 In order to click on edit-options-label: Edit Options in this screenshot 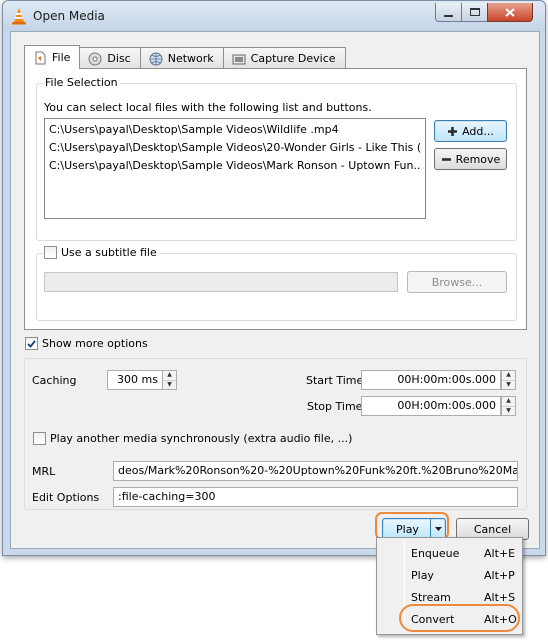, I will do `click(66, 497)`.